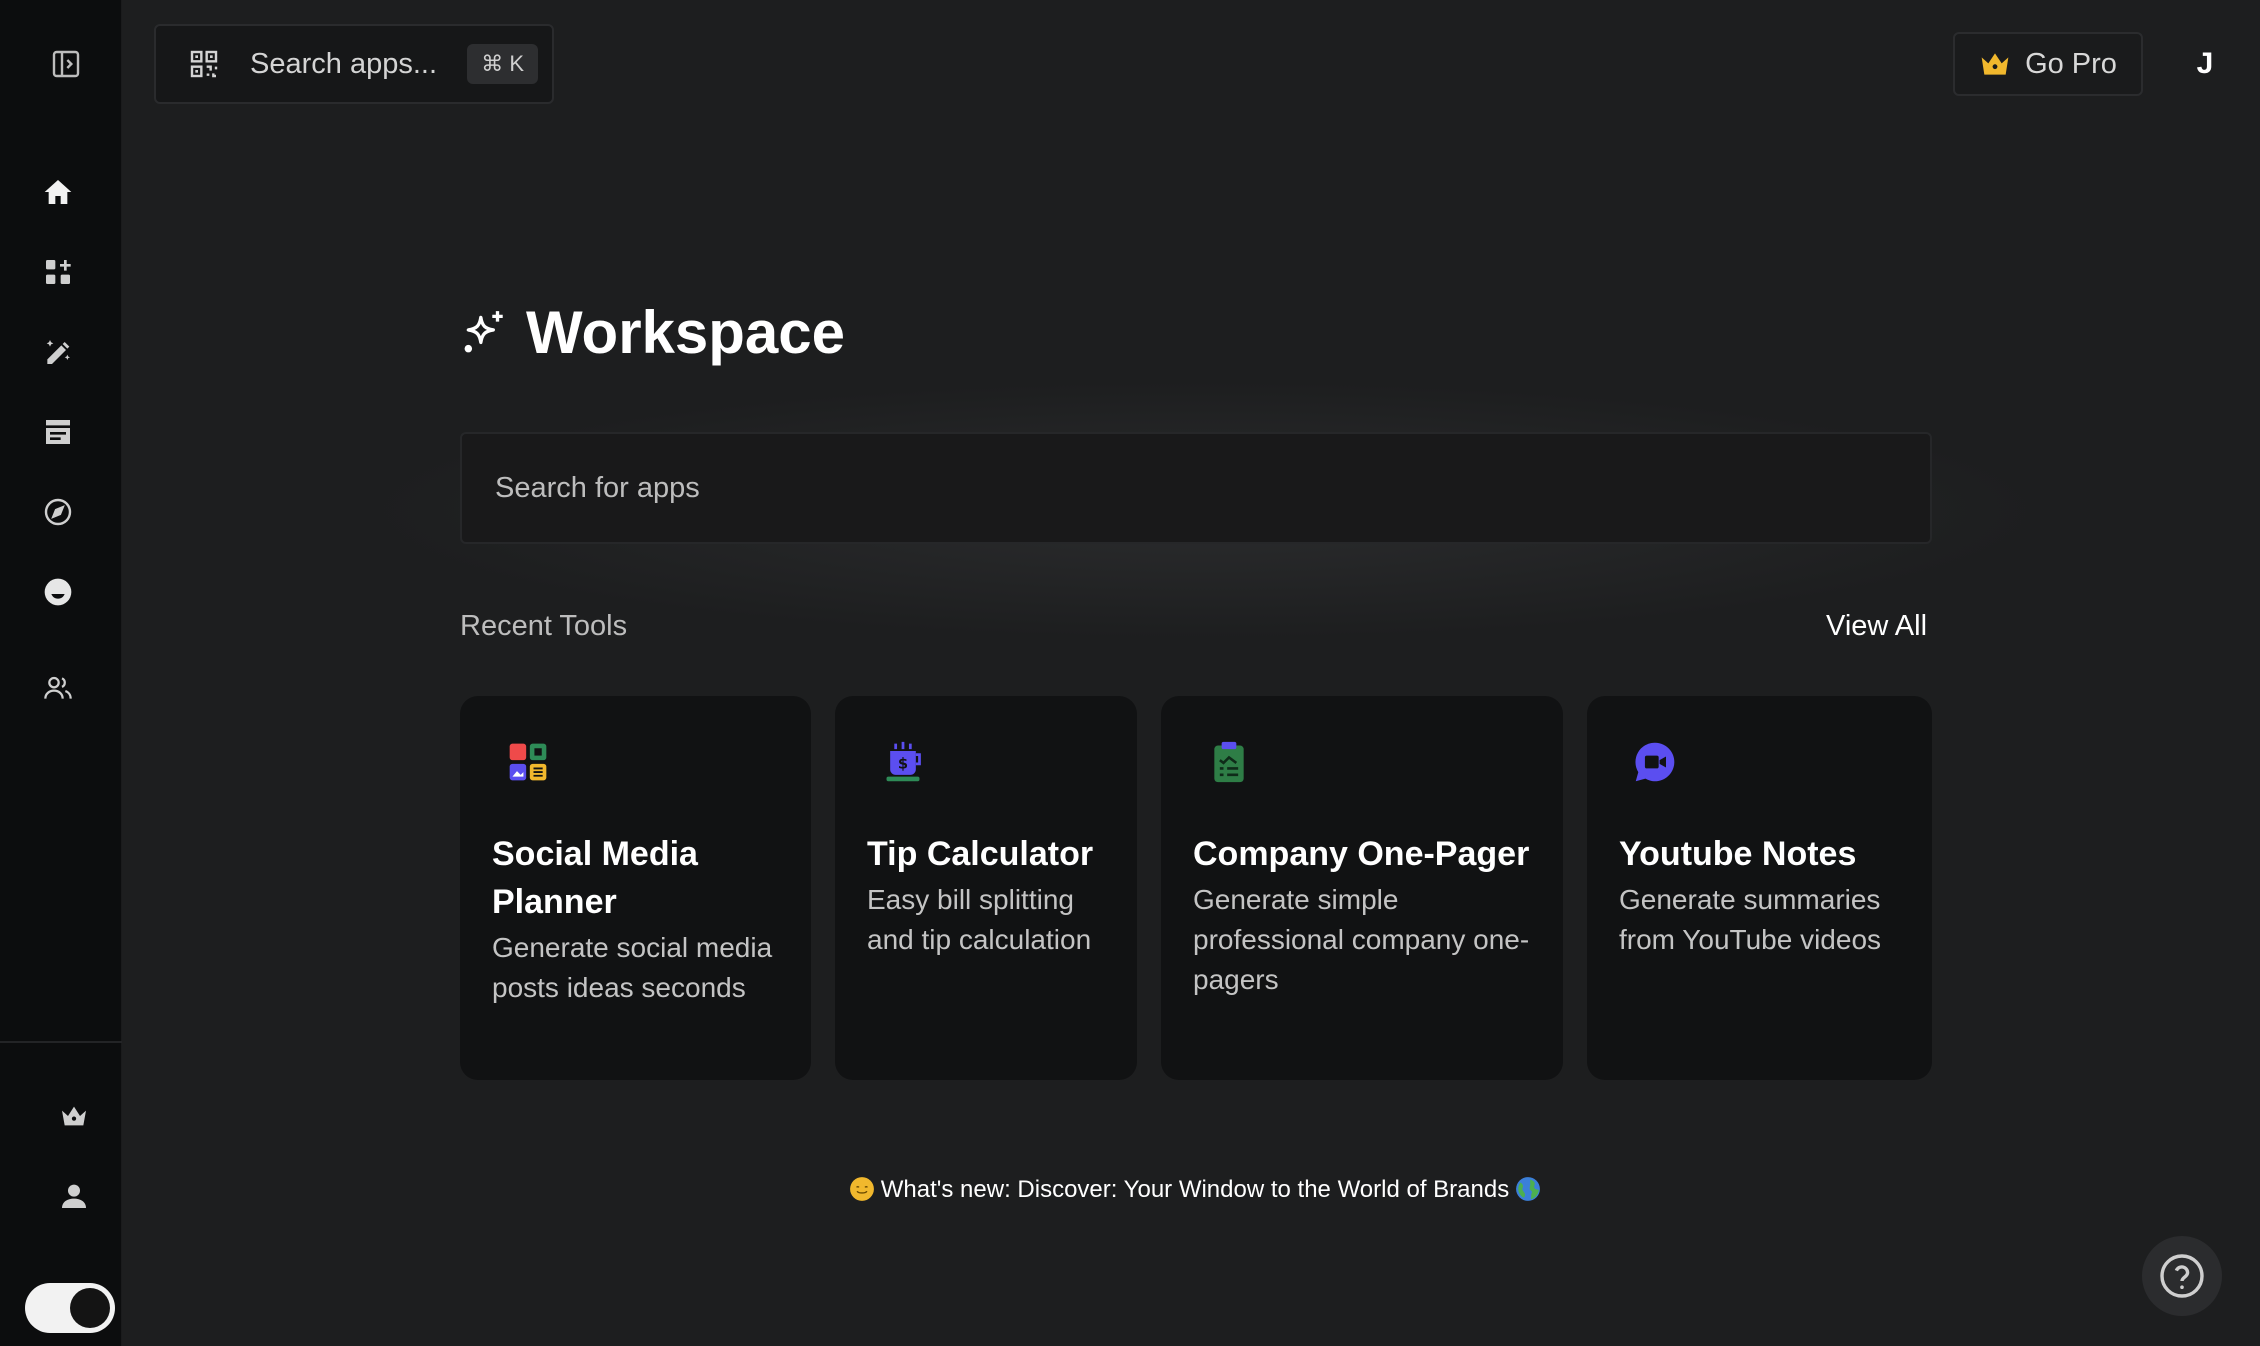 The image size is (2260, 1346). I want to click on page-title-text: Workspace, so click(686, 332).